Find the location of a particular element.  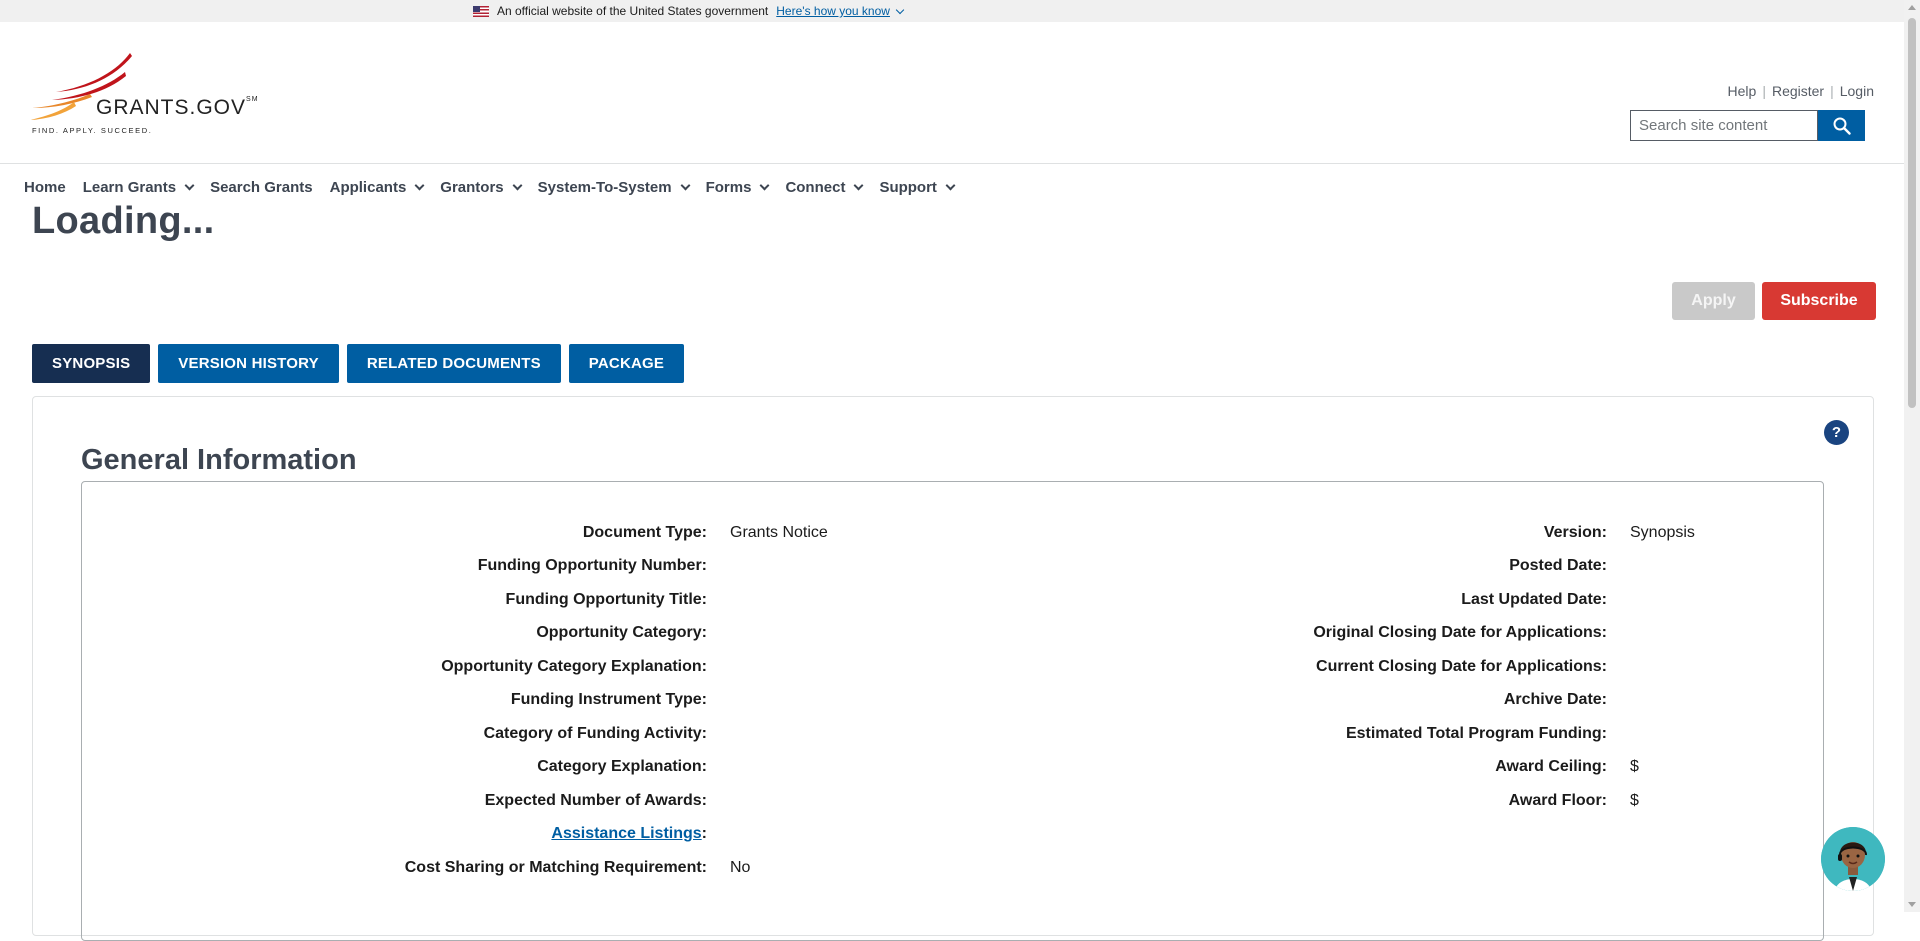

document-type-value: Grants Notice is located at coordinates (779, 532).